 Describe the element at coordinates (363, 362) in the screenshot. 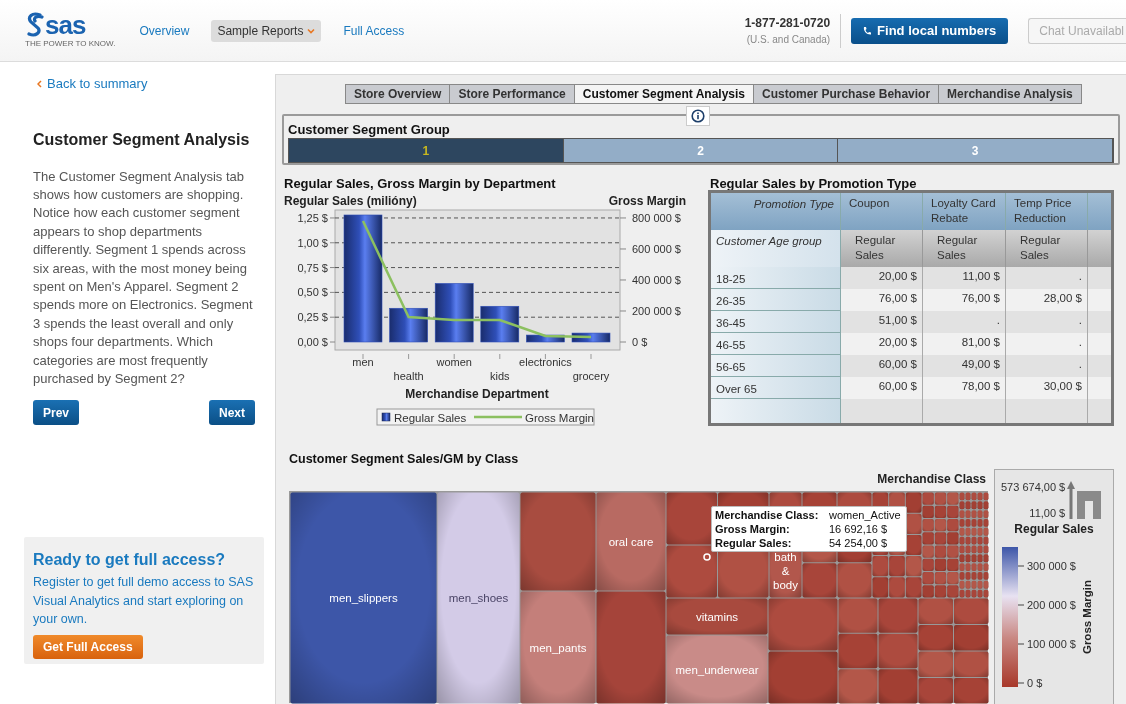

I see `category-label: men` at that location.